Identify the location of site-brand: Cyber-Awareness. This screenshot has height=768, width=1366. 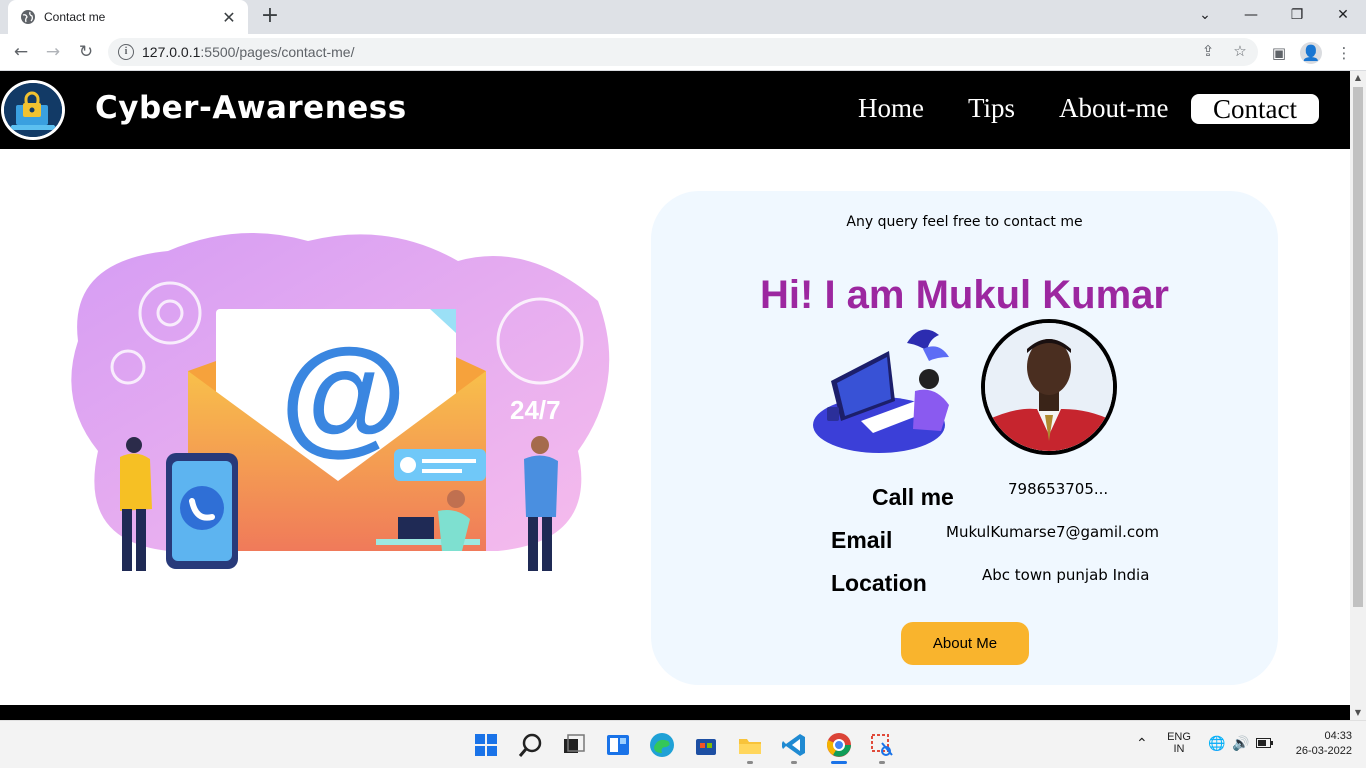
(251, 108).